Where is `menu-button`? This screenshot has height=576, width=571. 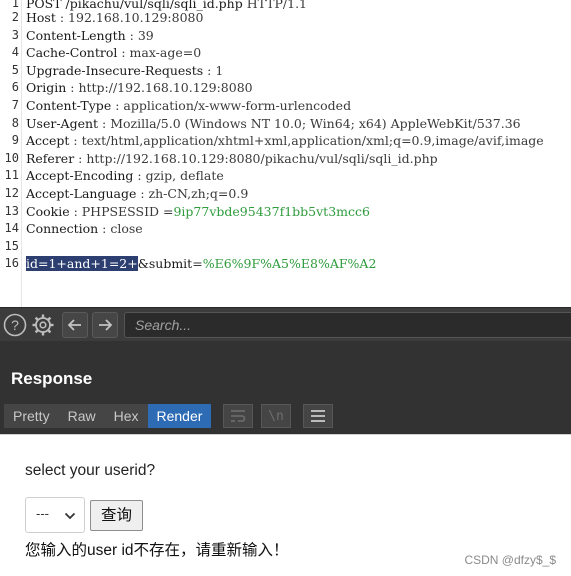 menu-button is located at coordinates (318, 416).